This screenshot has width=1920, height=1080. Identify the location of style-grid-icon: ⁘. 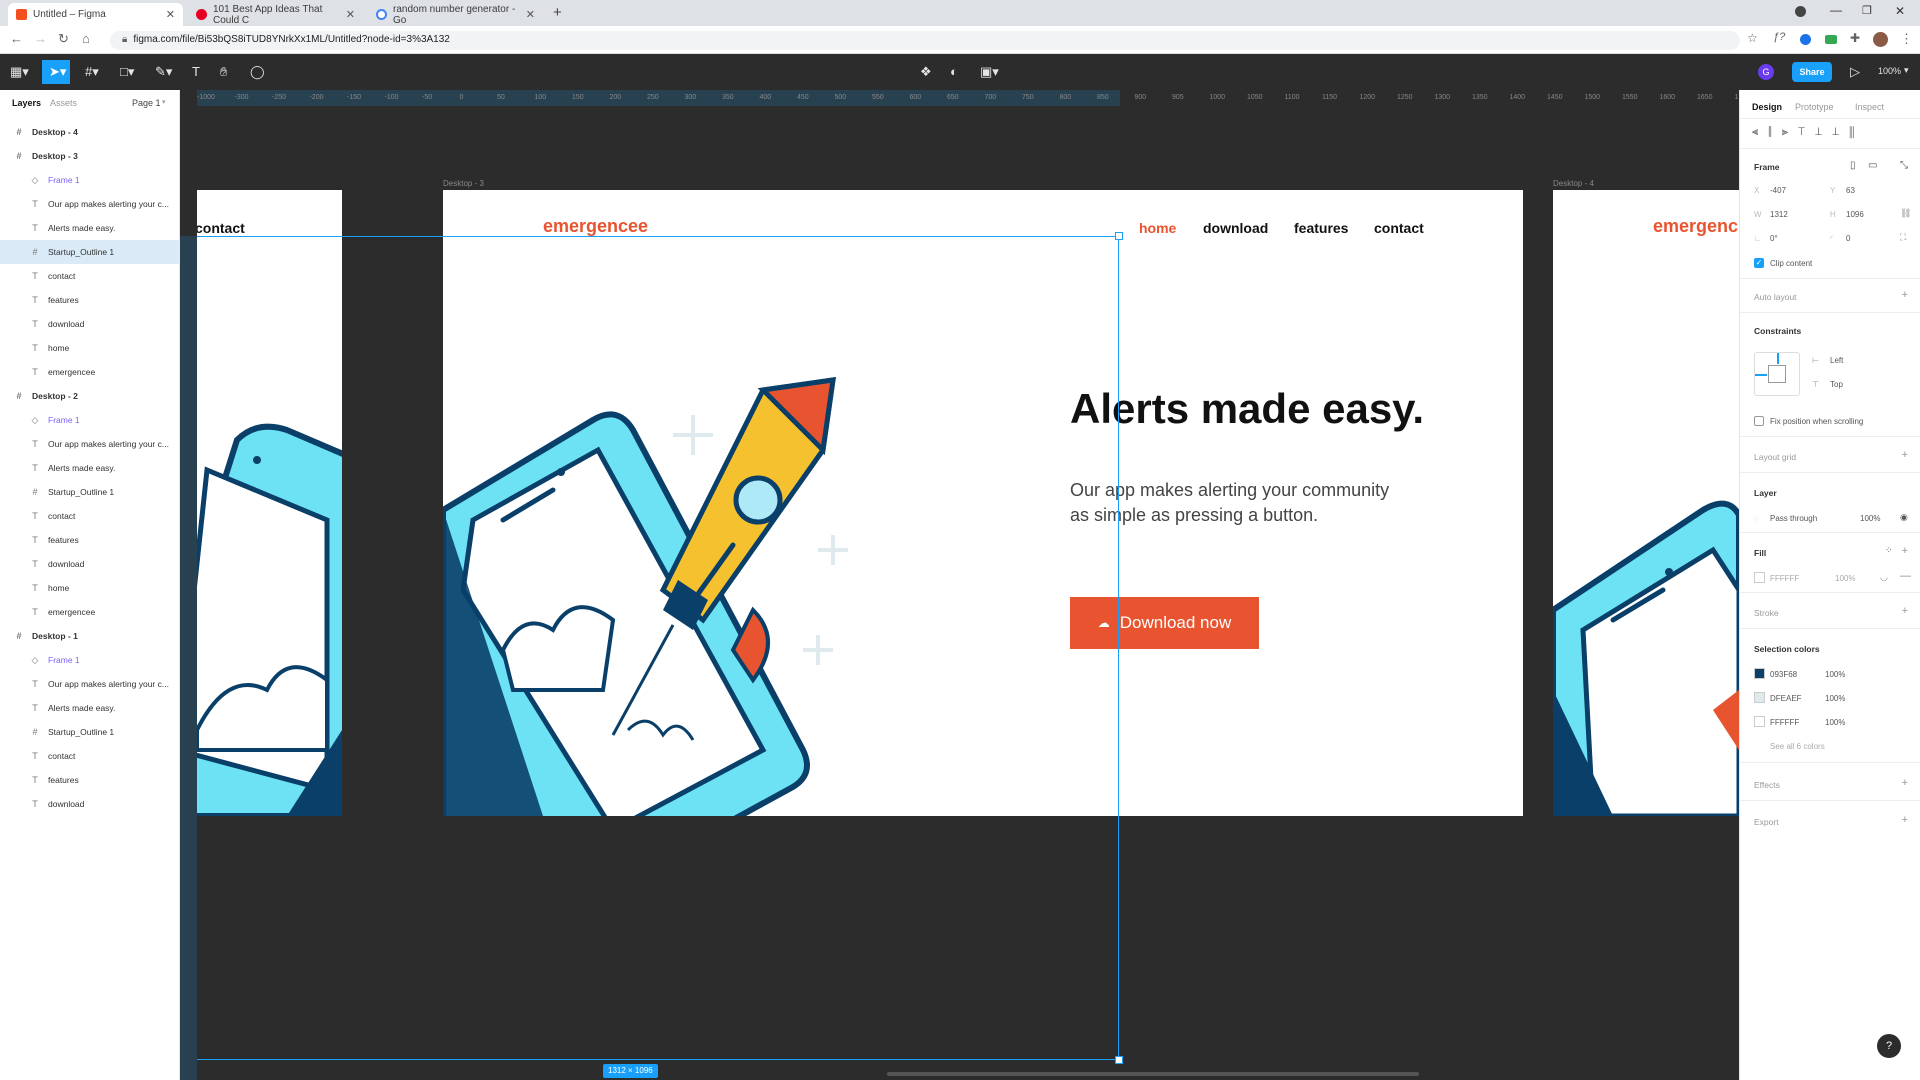
(1889, 550).